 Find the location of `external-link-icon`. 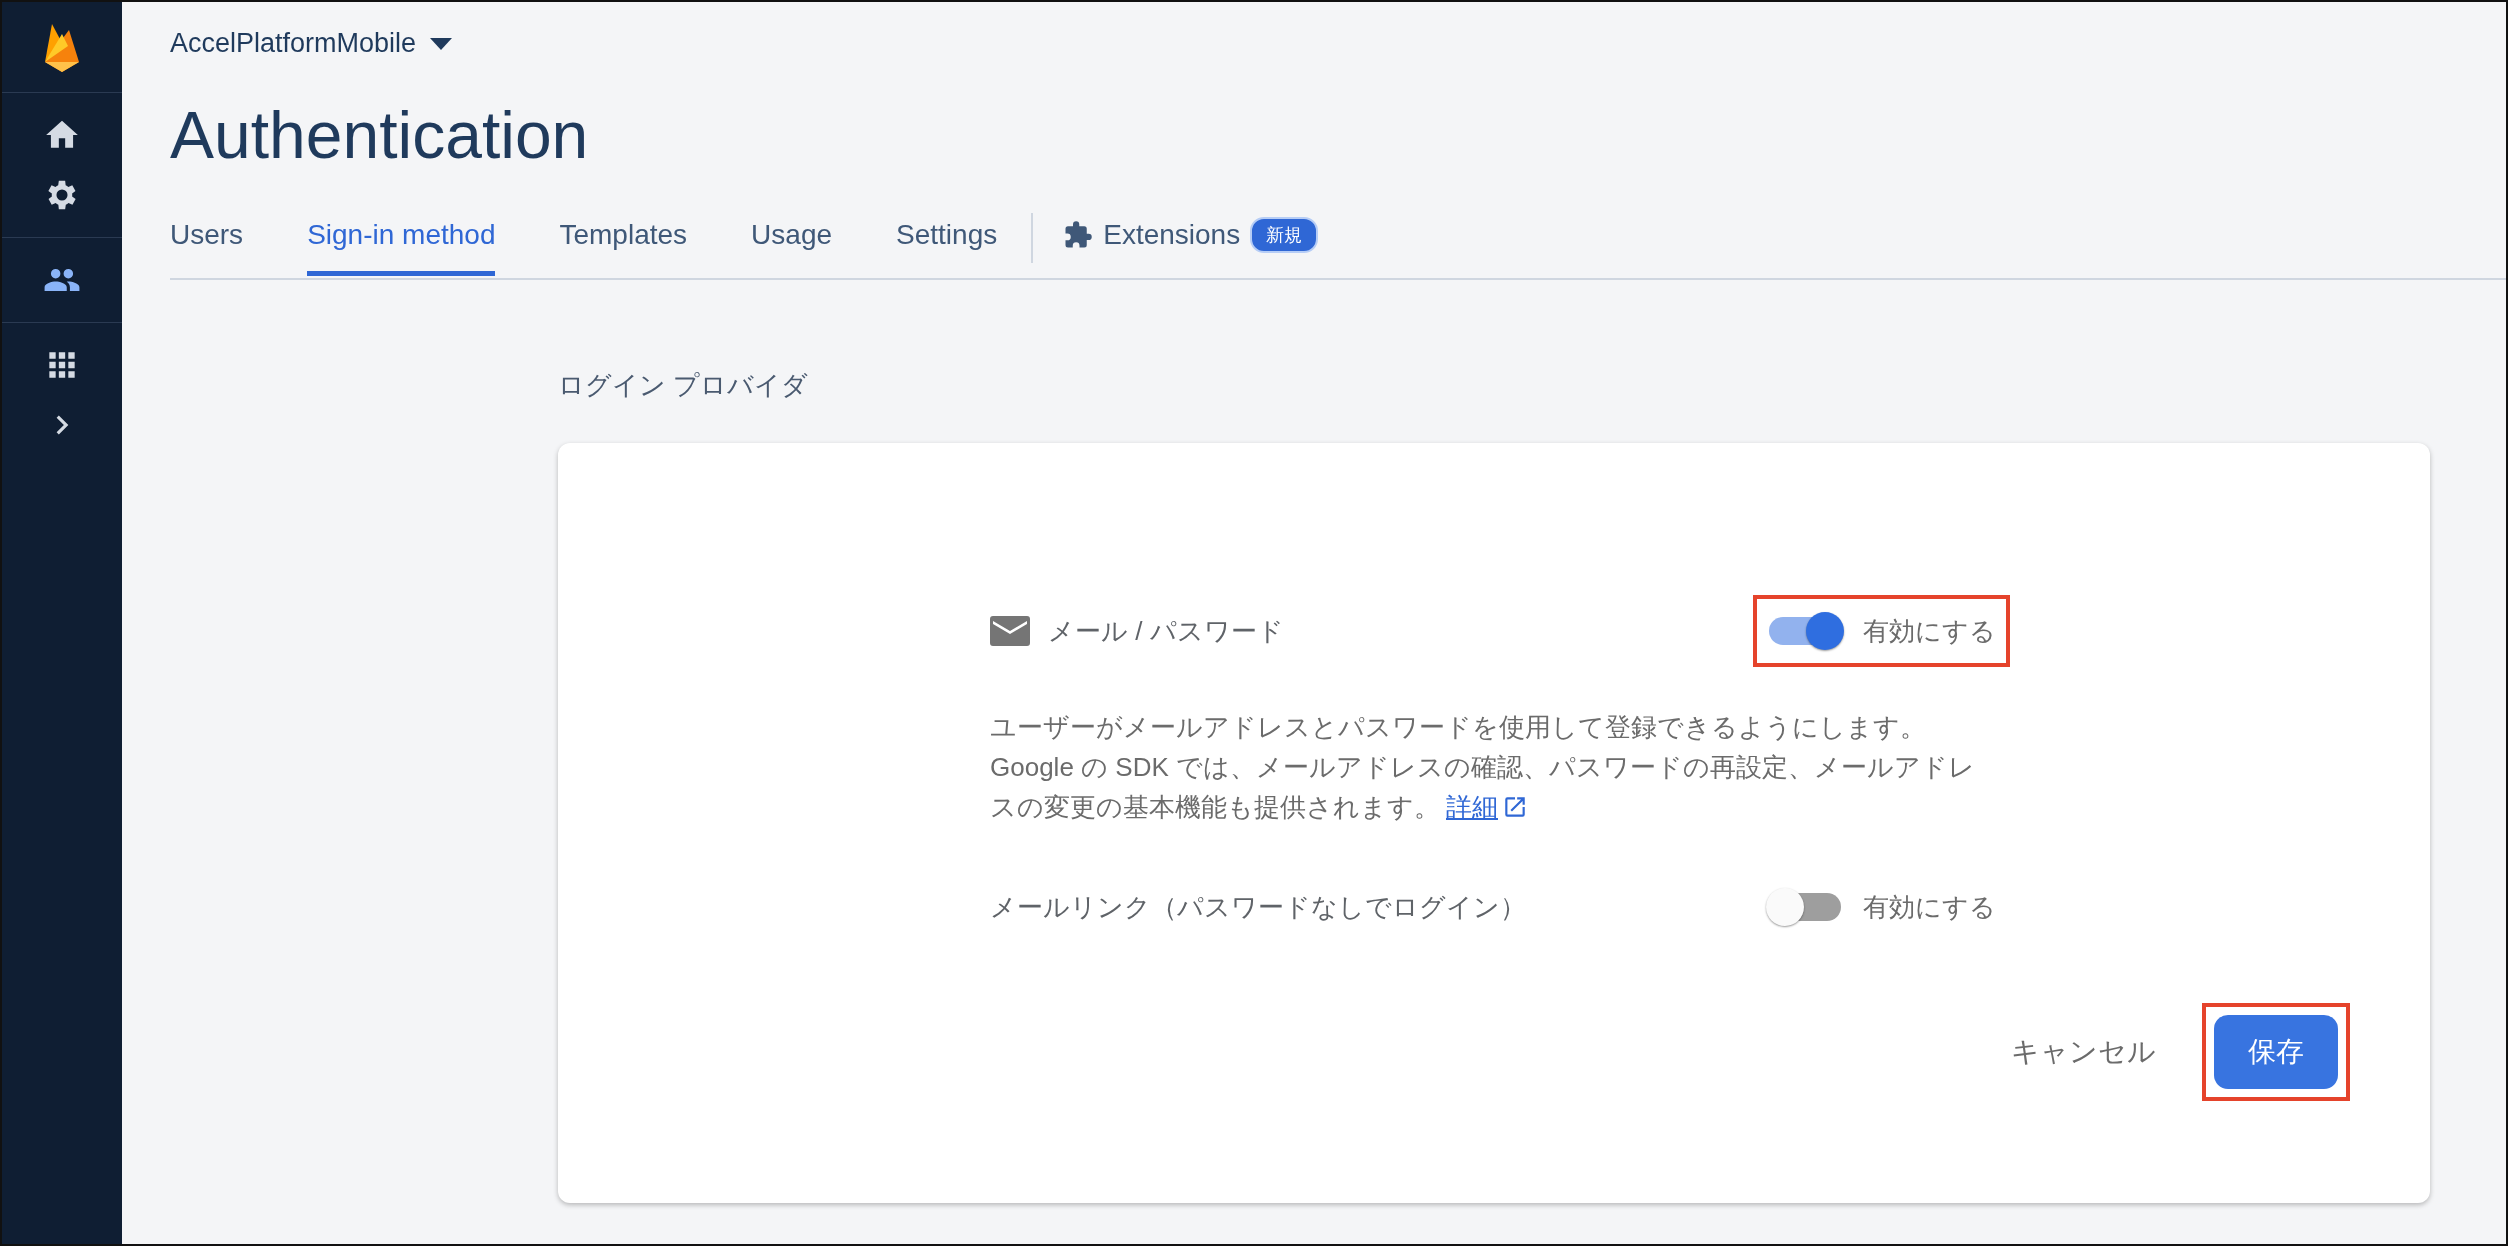

external-link-icon is located at coordinates (1515, 807).